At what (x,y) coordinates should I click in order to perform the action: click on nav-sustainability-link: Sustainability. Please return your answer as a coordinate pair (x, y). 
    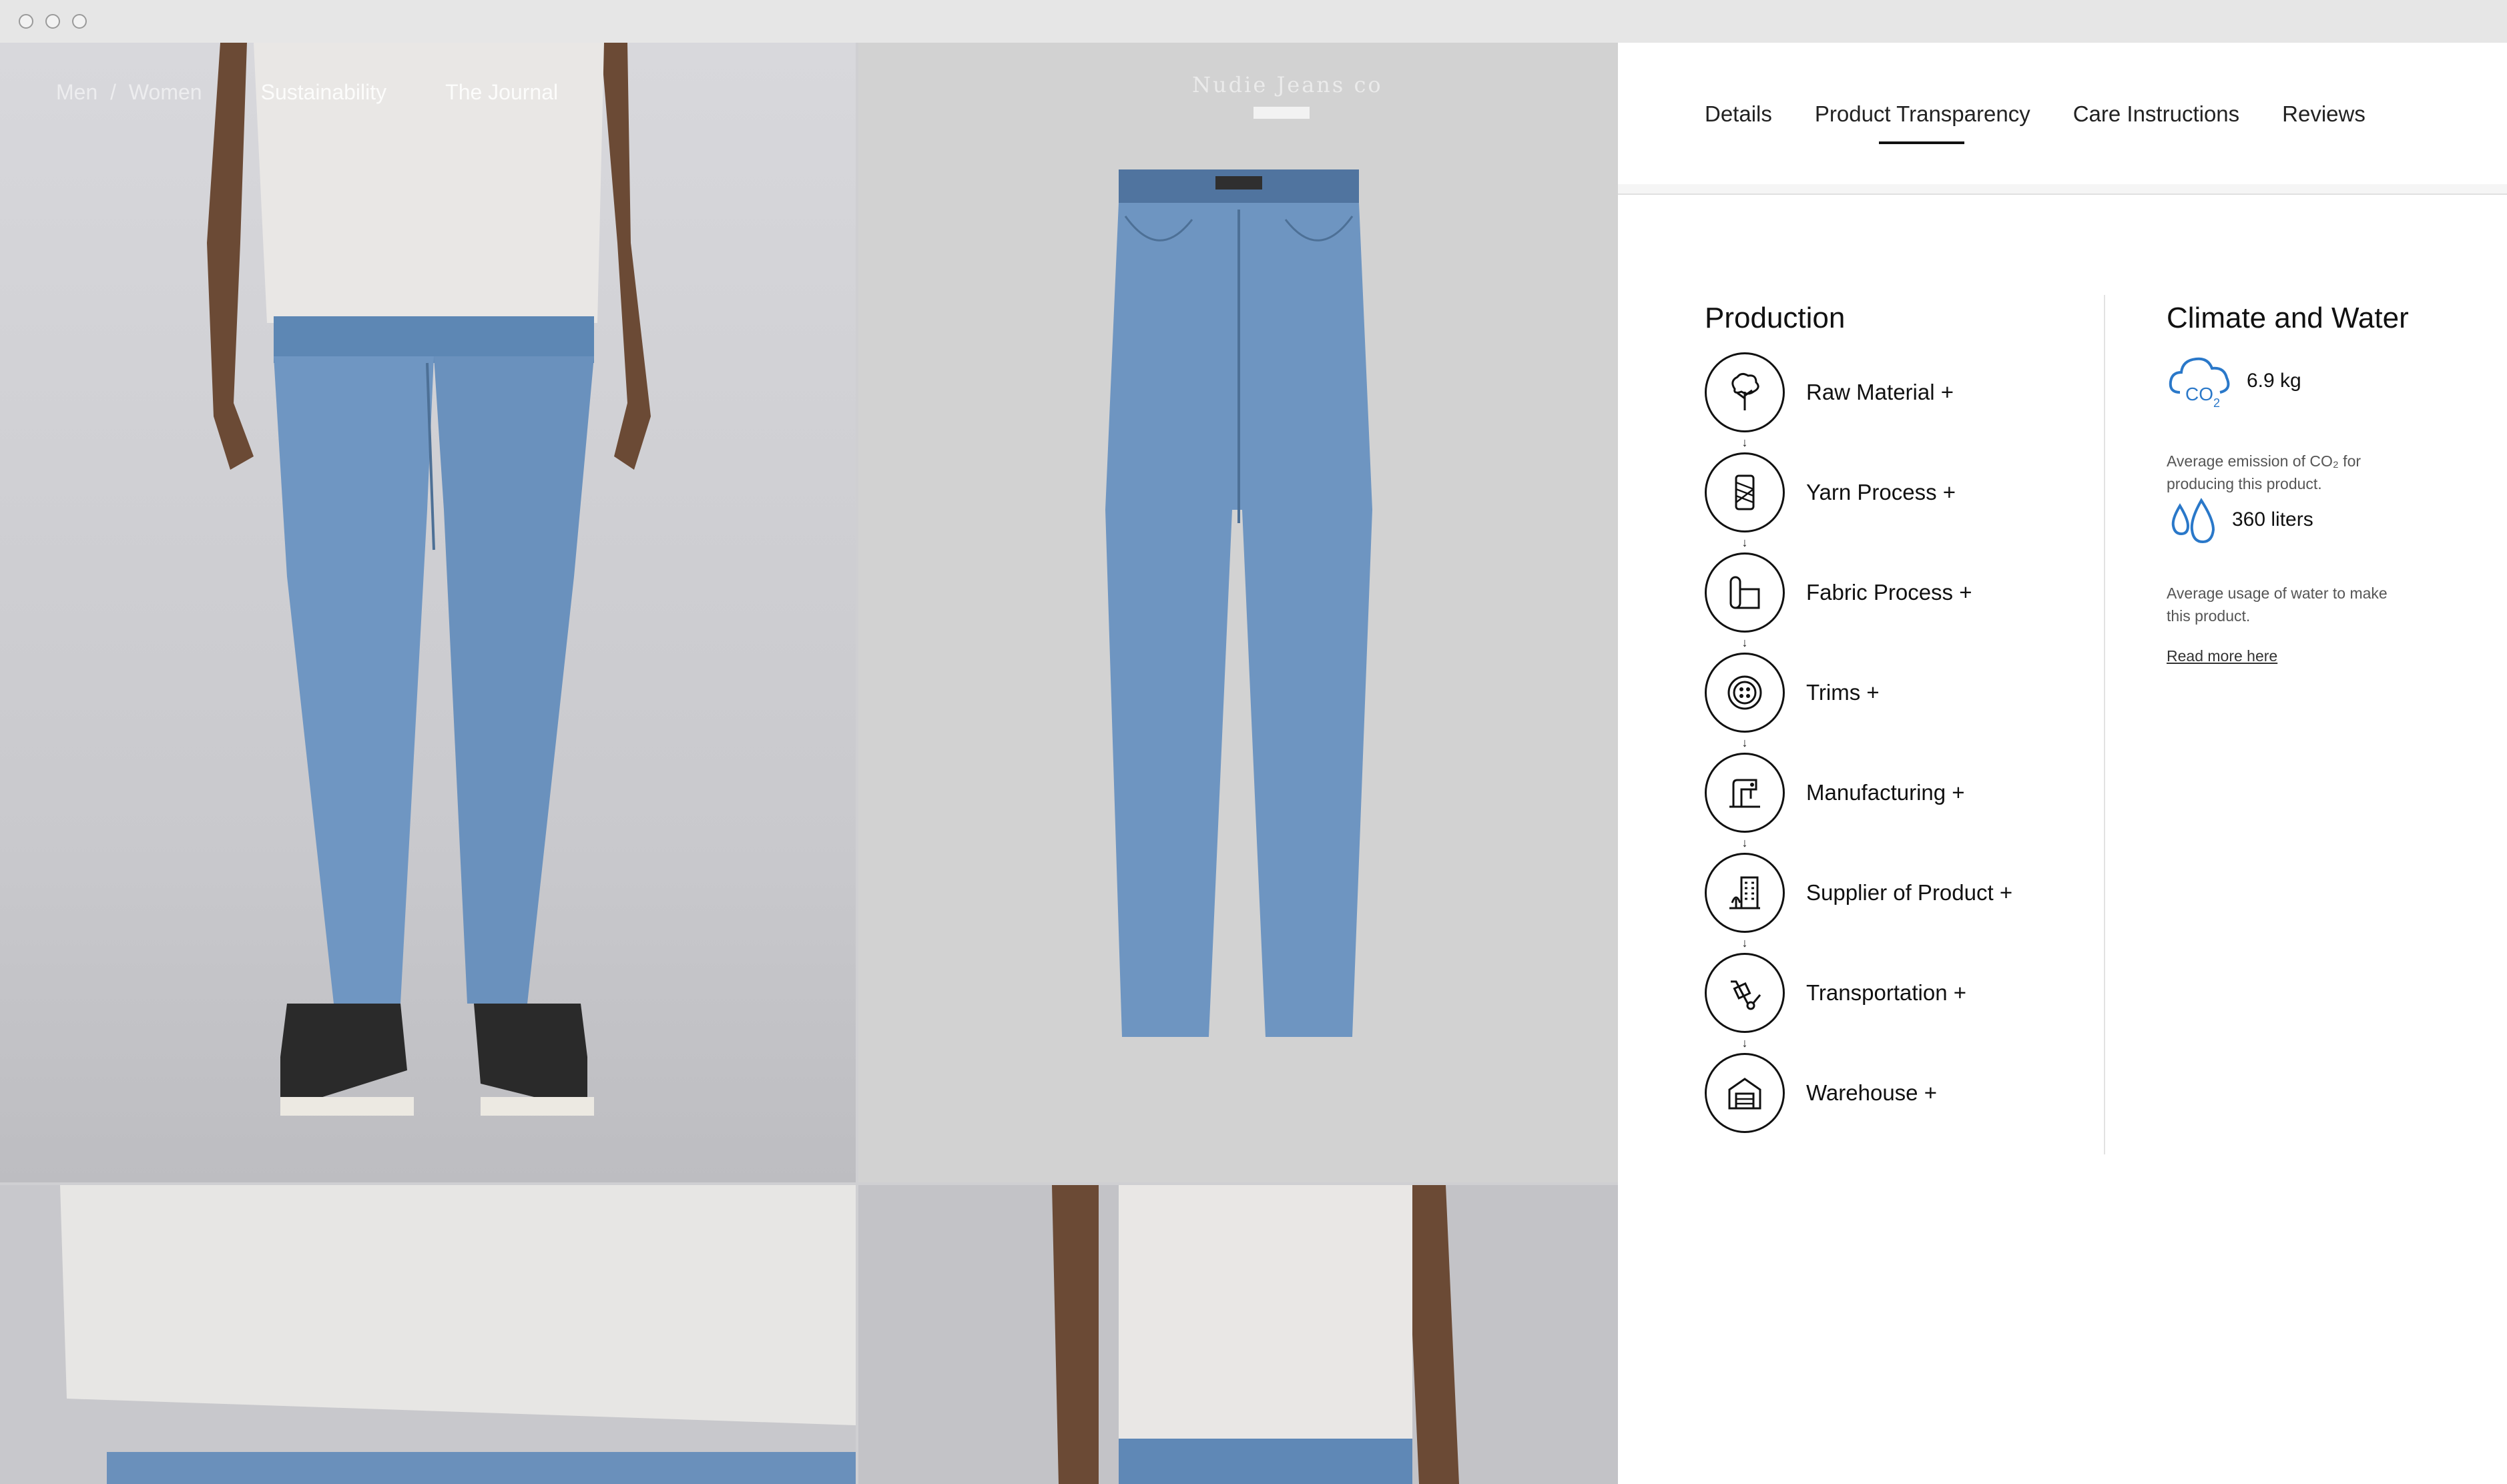
    Looking at the image, I should click on (324, 92).